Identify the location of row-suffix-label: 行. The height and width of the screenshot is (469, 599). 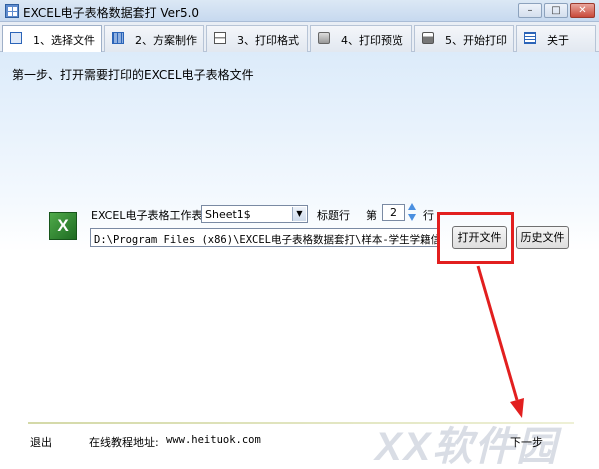
(428, 215).